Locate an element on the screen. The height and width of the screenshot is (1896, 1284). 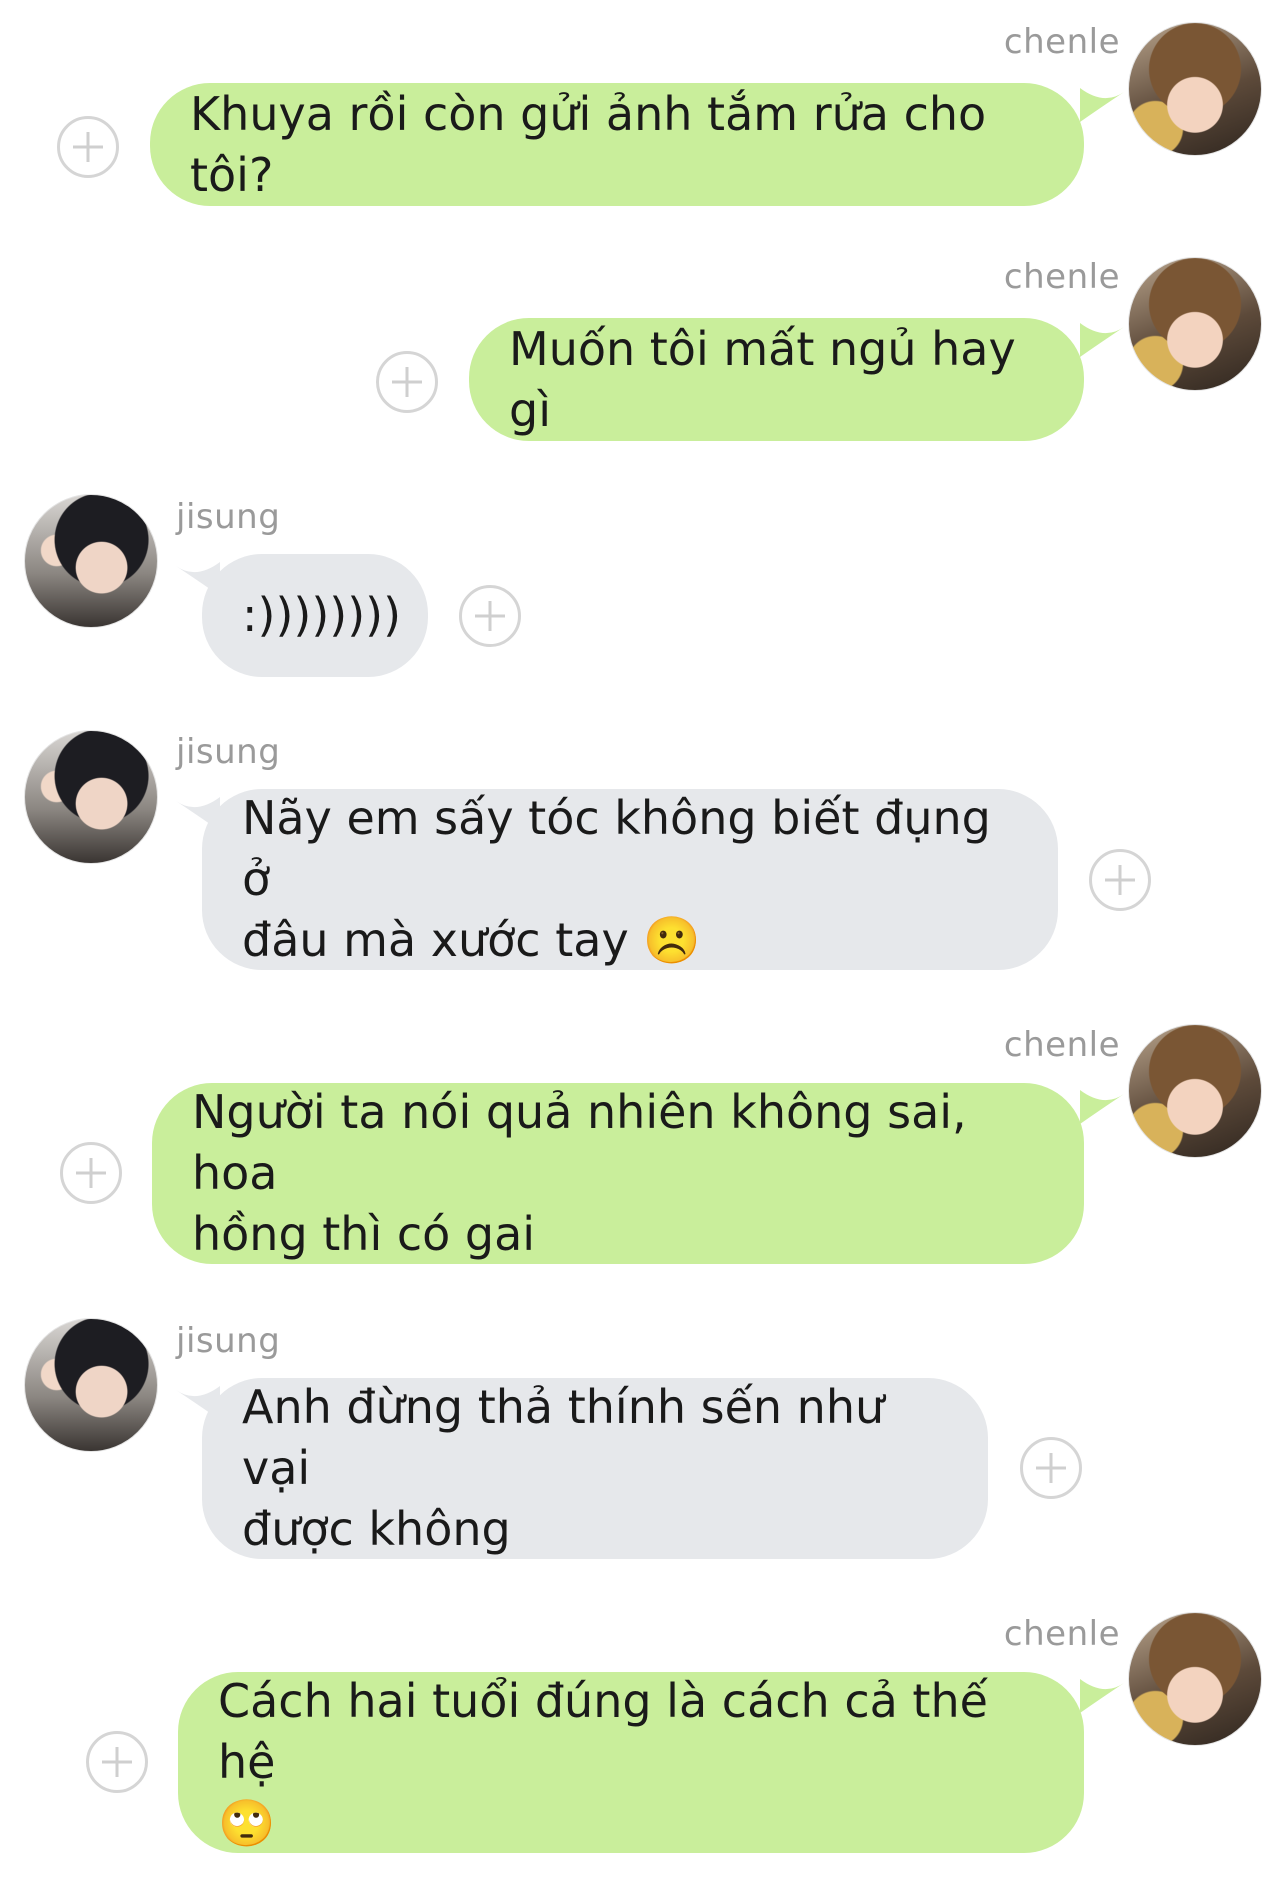
message-text: Muốn tôi mất ngủ hay gì is located at coordinates (762, 379).